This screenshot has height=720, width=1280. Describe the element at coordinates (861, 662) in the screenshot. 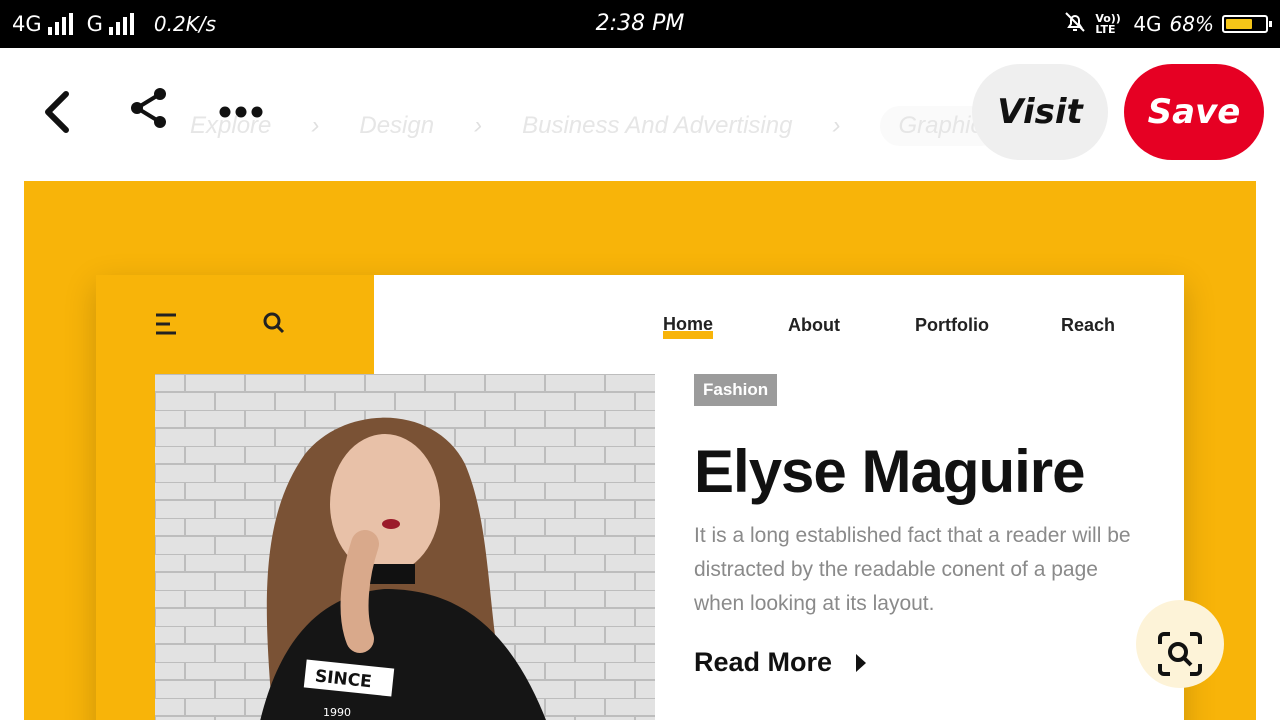

I see `play-arrow-icon` at that location.